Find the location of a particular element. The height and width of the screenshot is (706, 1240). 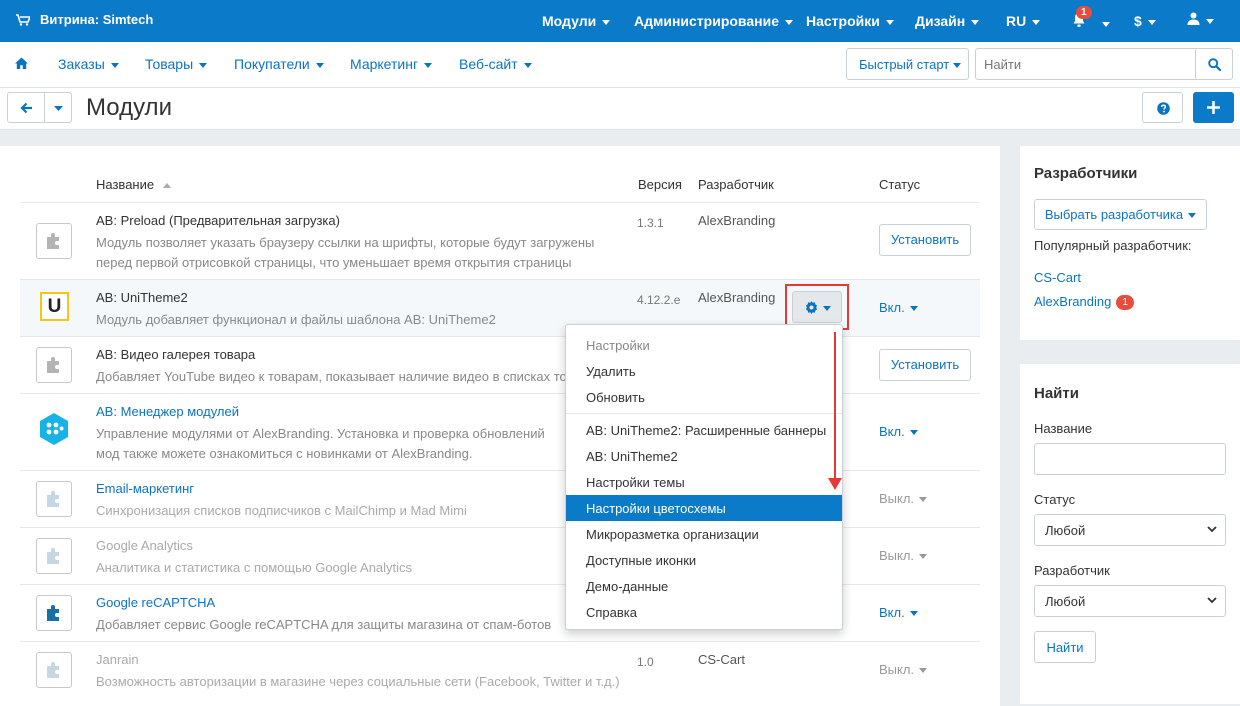

arrow-left-icon is located at coordinates (26, 108).